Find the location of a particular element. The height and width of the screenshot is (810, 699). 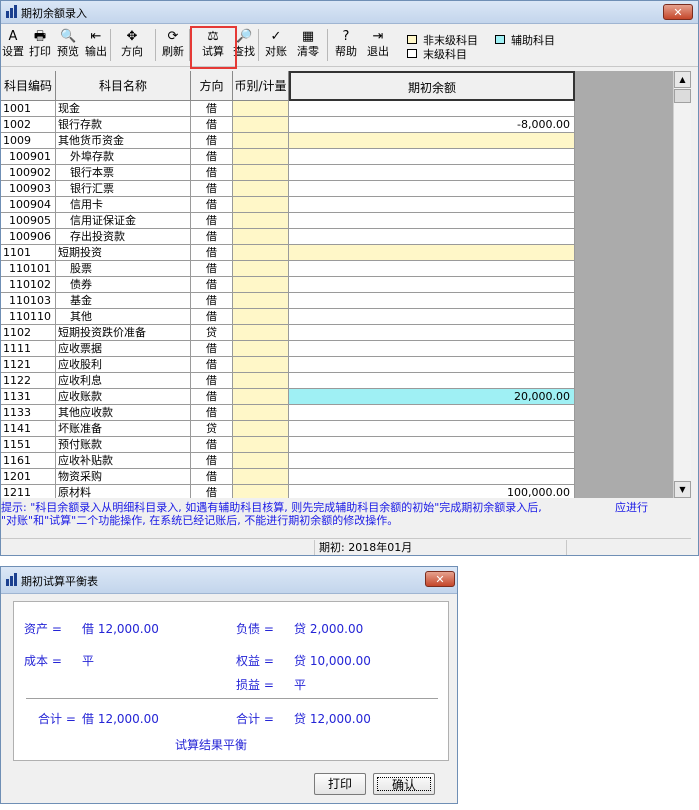

account-name: 信用证保证金 is located at coordinates (123, 221).